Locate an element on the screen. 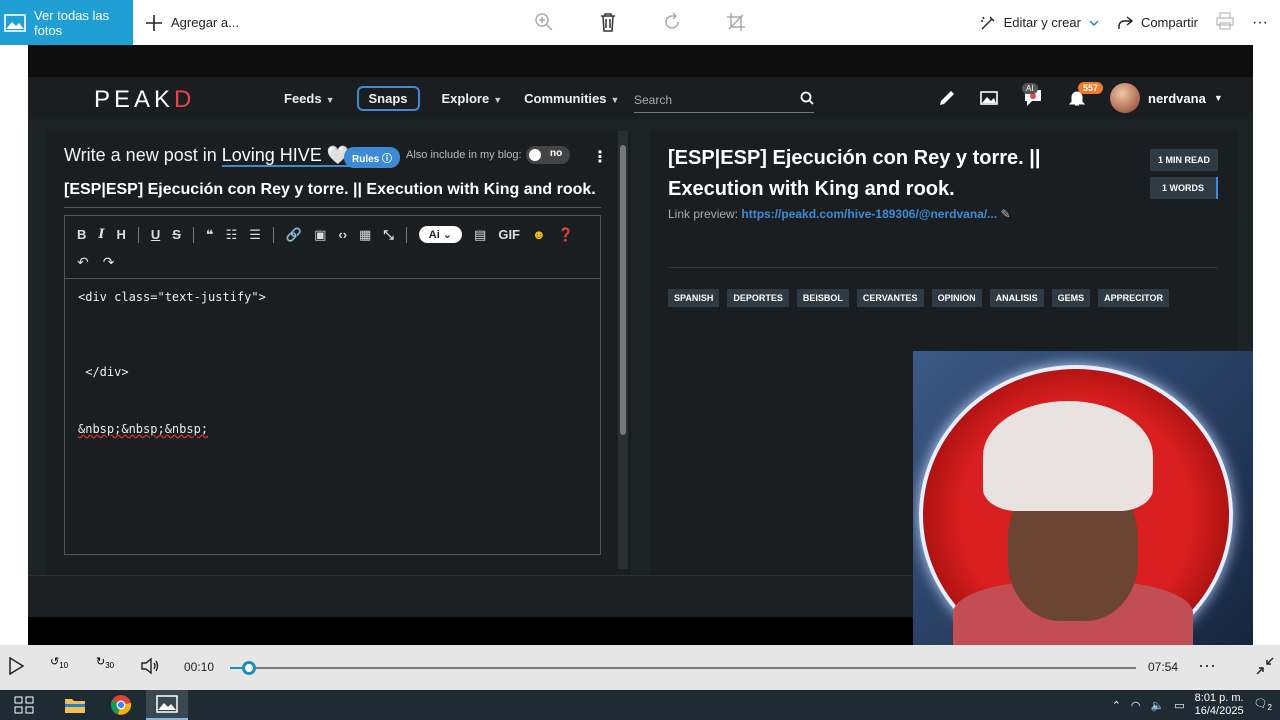  tag: ANALISIS is located at coordinates (1016, 298).